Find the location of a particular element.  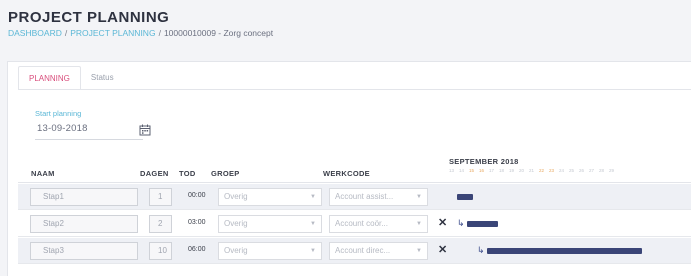

step-days-input: 2 is located at coordinates (160, 224).